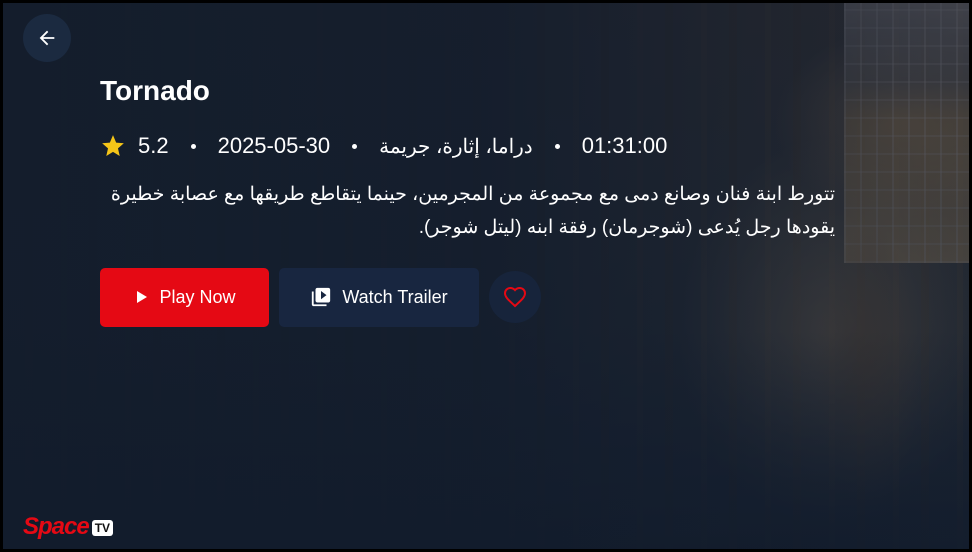  I want to click on play-now-label: Play Now, so click(197, 296).